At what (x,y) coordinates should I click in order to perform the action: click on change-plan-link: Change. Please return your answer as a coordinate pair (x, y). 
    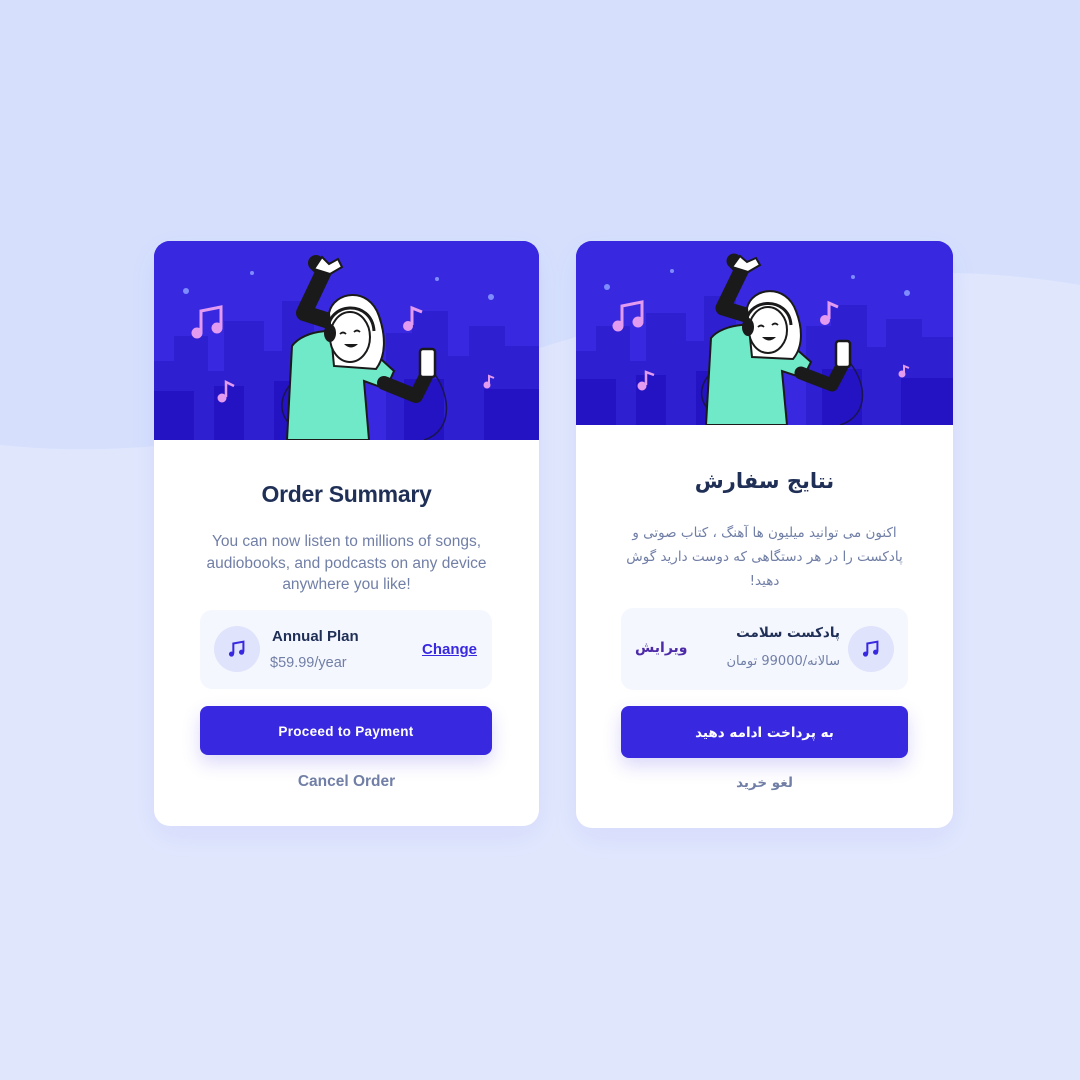
    Looking at the image, I should click on (449, 649).